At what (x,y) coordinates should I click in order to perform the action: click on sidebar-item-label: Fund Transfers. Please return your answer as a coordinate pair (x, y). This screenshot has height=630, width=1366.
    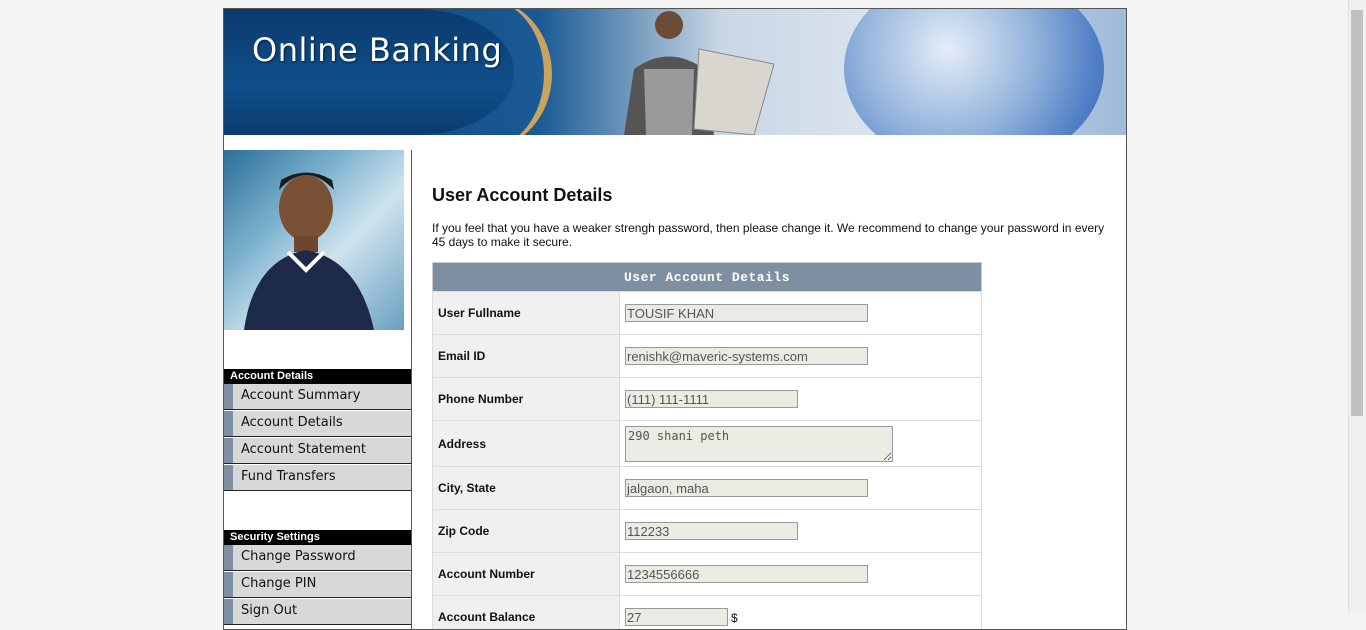
    Looking at the image, I should click on (288, 476).